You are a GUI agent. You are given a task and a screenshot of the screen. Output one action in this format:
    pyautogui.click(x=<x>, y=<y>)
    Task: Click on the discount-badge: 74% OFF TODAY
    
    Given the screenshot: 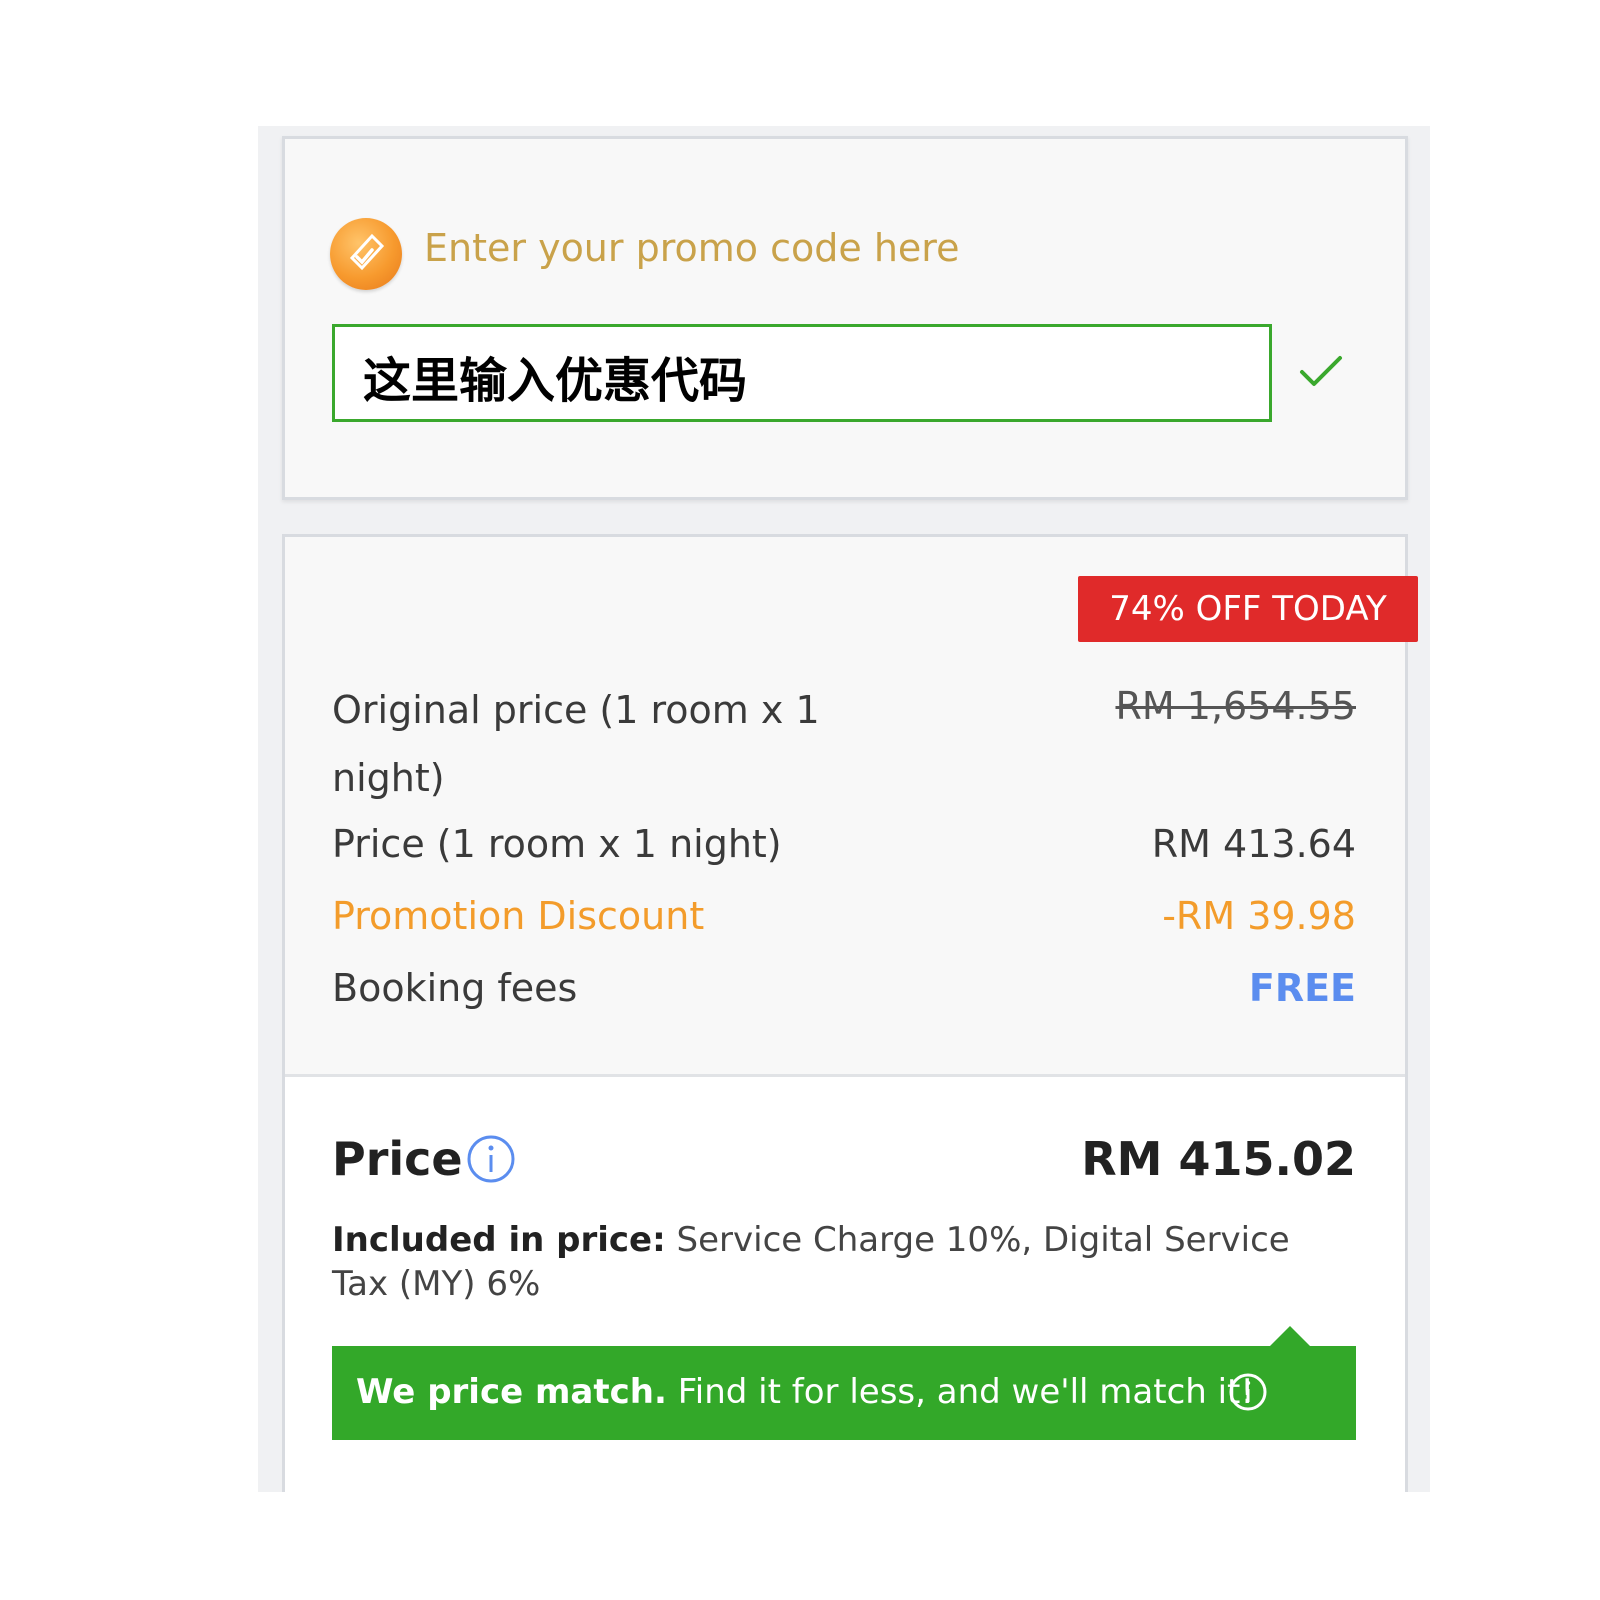 What is the action you would take?
    pyautogui.click(x=1248, y=609)
    